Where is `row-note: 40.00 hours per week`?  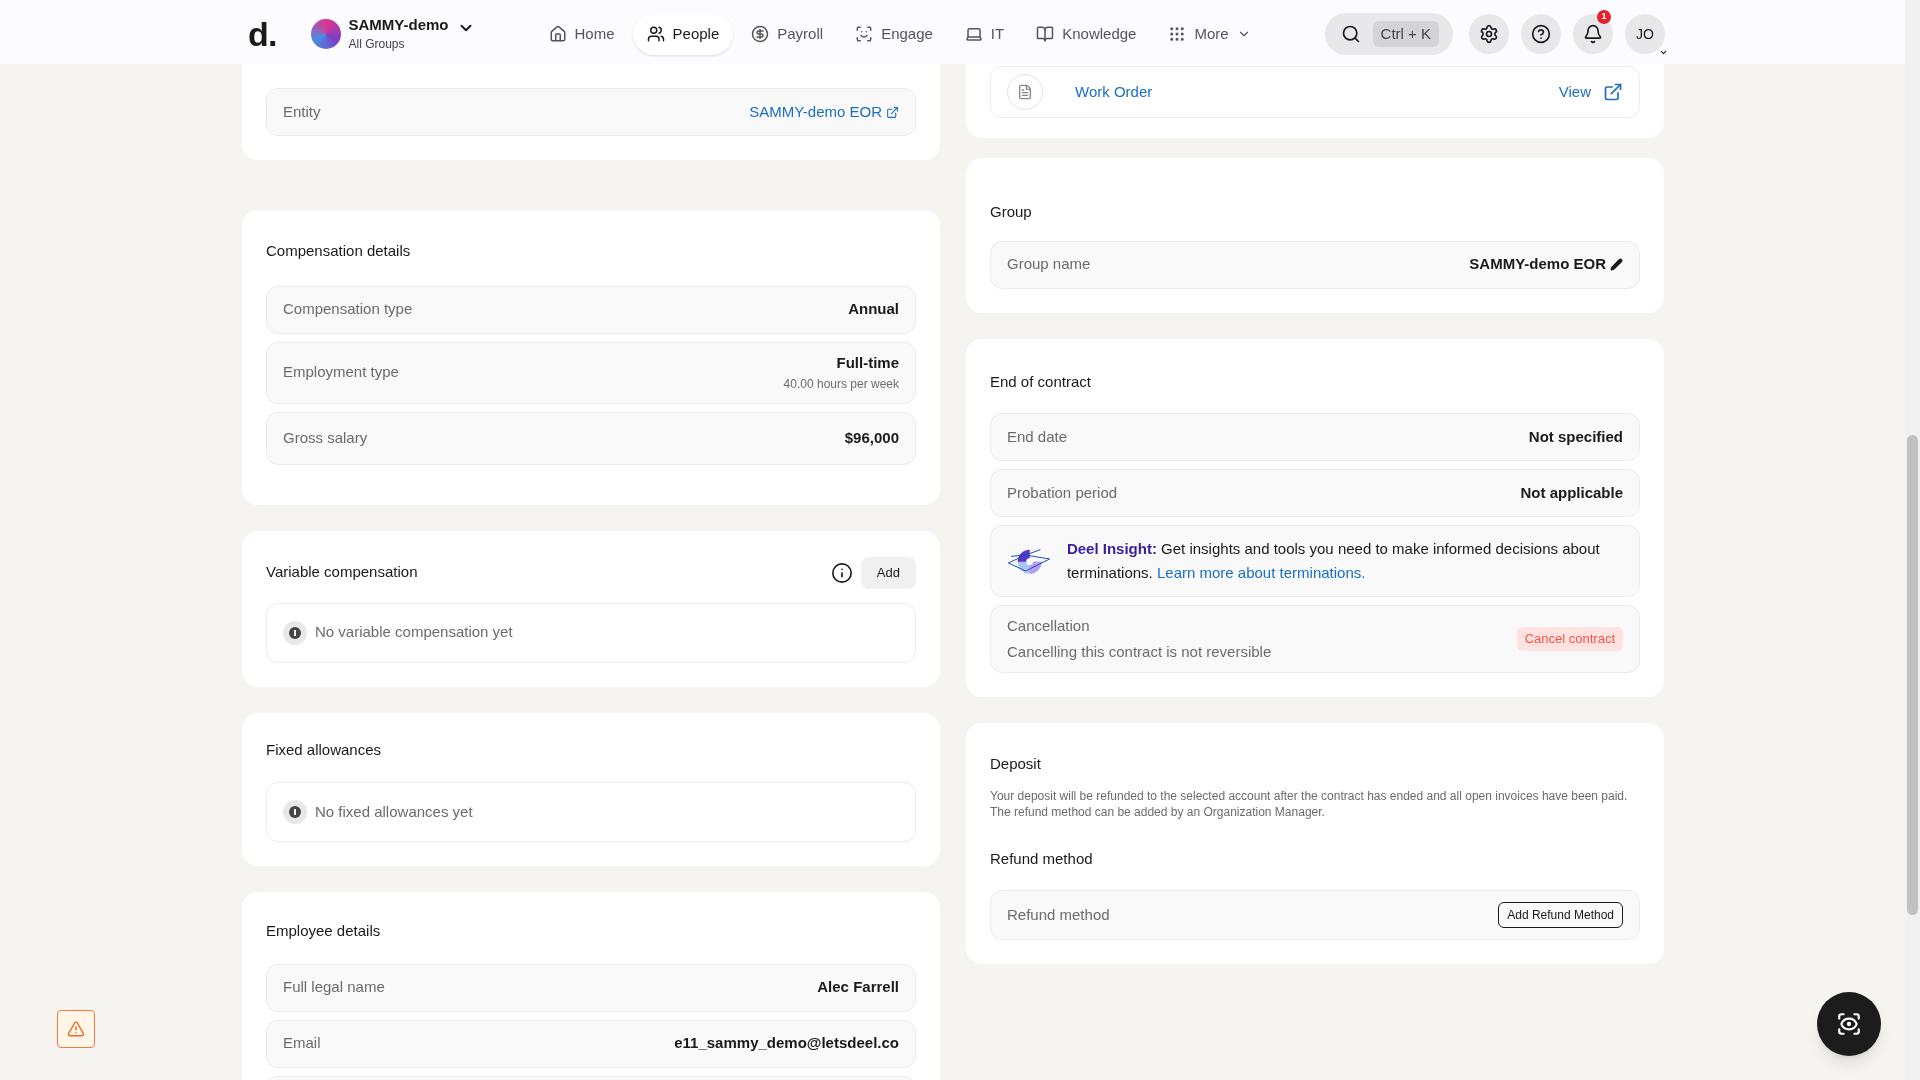
row-note: 40.00 hours per week is located at coordinates (841, 384).